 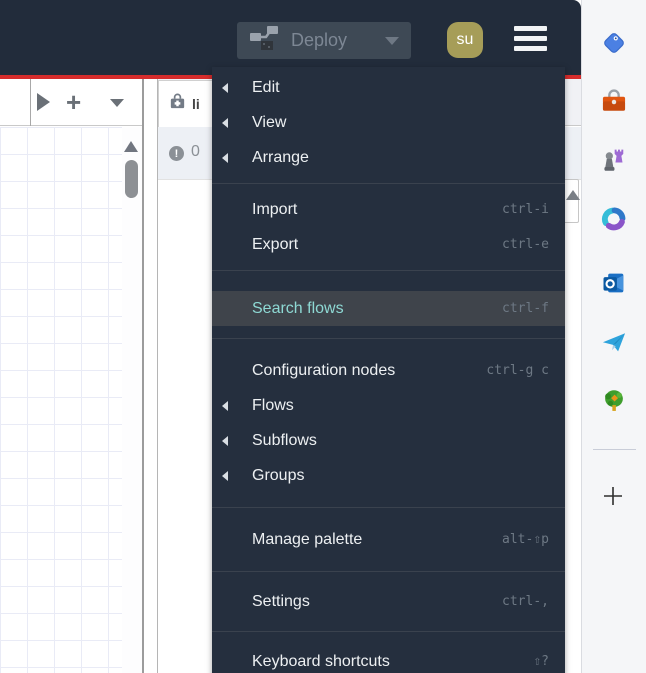 I want to click on menu-item-label: Keyboard shortcuts, so click(x=321, y=661).